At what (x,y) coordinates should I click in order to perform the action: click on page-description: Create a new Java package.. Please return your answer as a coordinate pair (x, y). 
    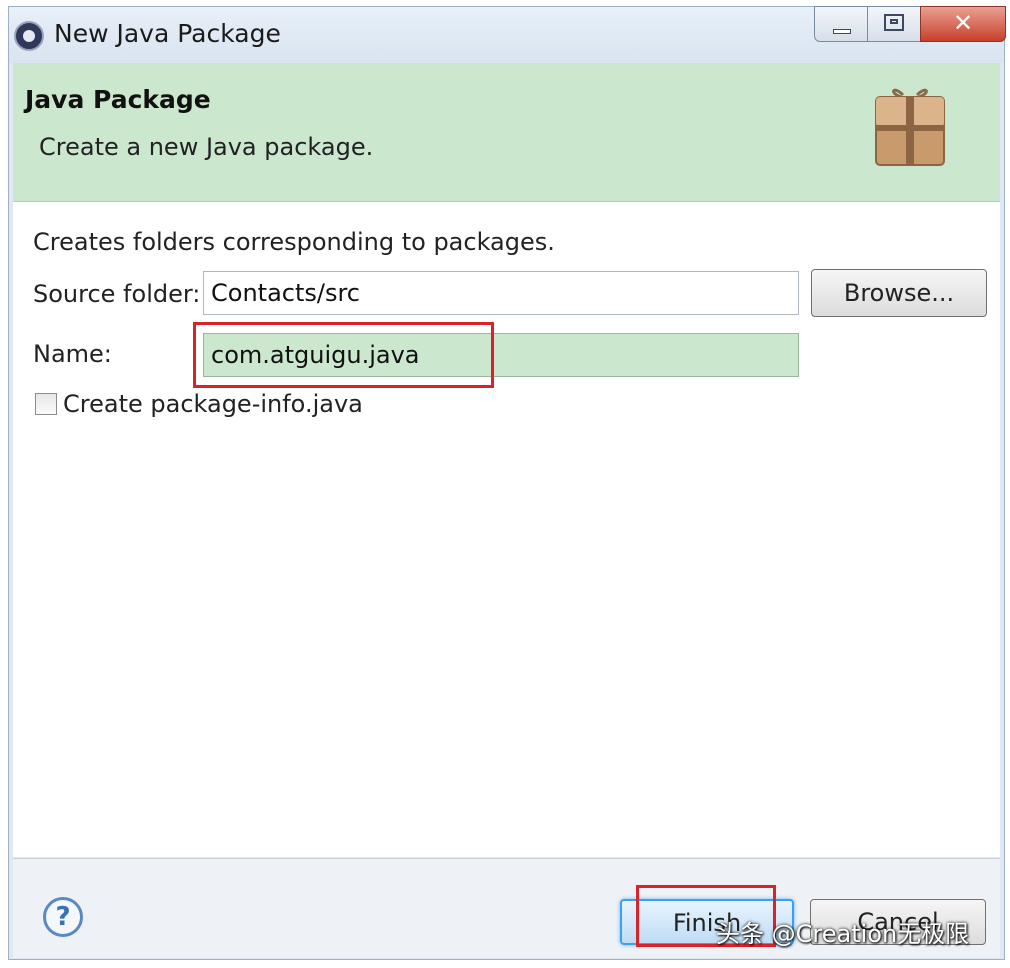
    Looking at the image, I should click on (206, 147).